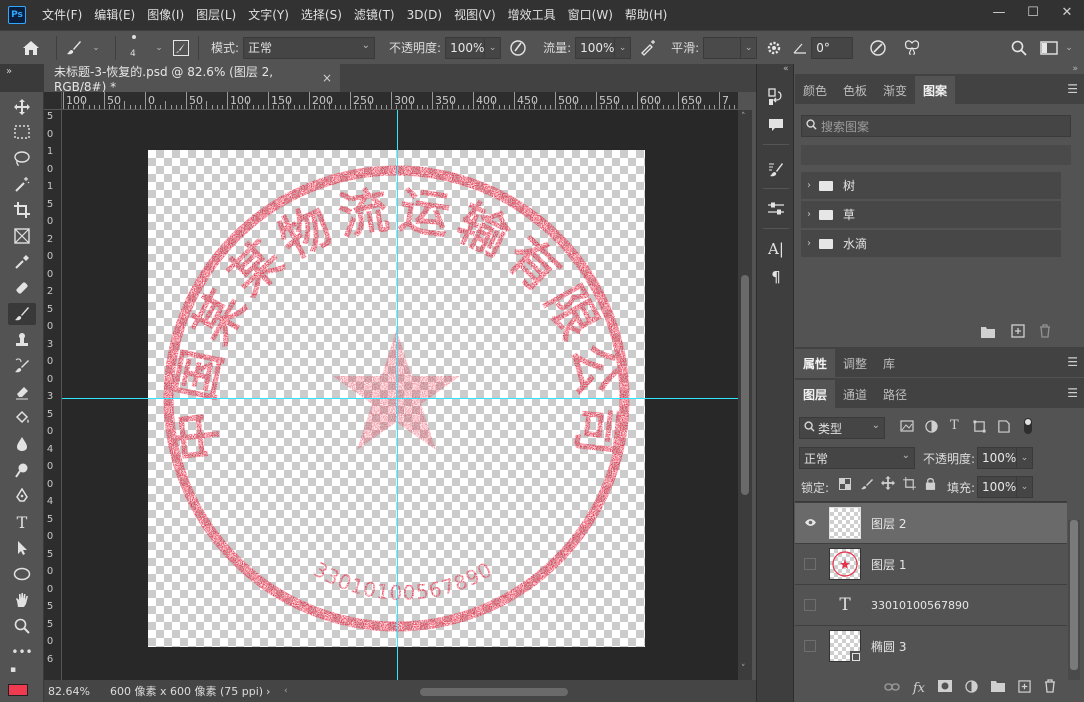 The height and width of the screenshot is (702, 1084). I want to click on adjustment-layer-icon, so click(971, 688).